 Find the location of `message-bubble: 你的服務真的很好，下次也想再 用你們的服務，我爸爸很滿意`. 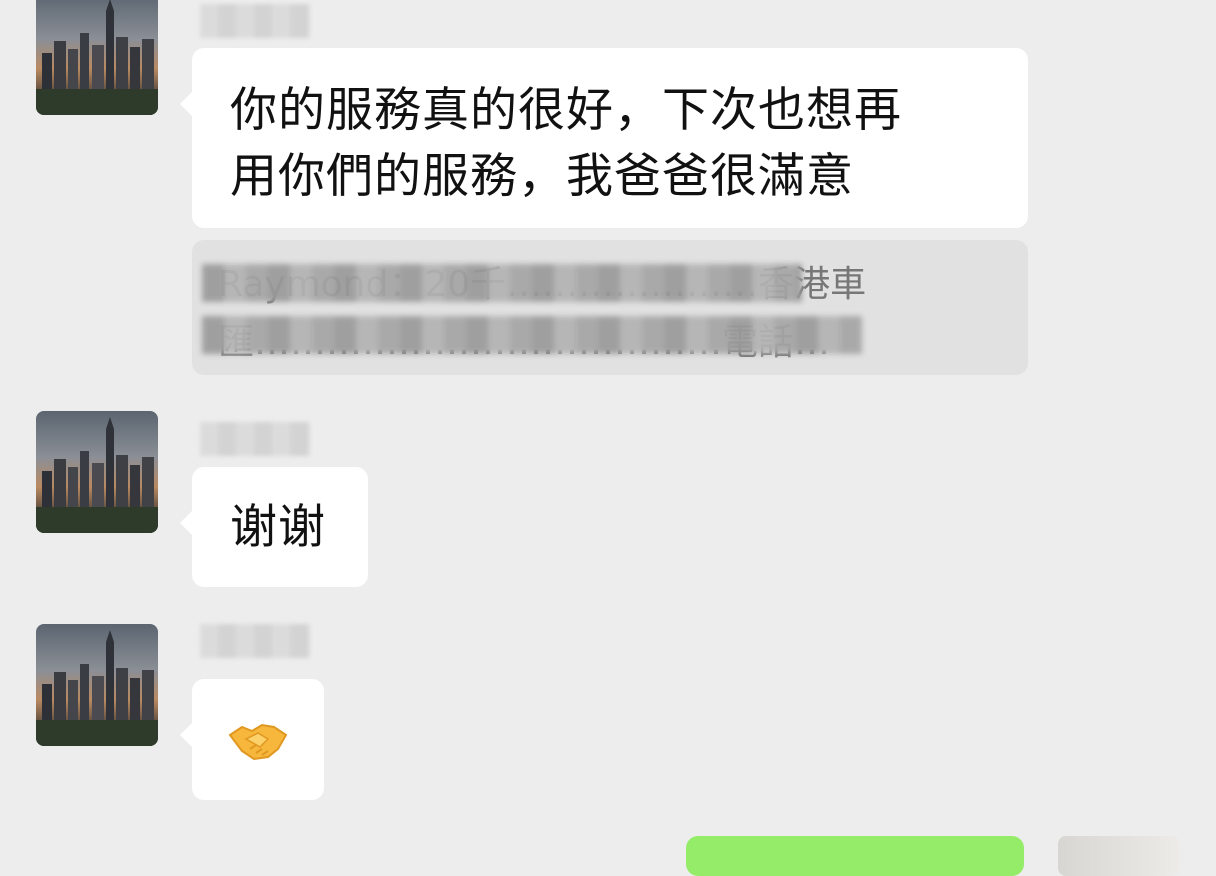

message-bubble: 你的服務真的很好，下次也想再 用你們的服務，我爸爸很滿意 is located at coordinates (604, 138).